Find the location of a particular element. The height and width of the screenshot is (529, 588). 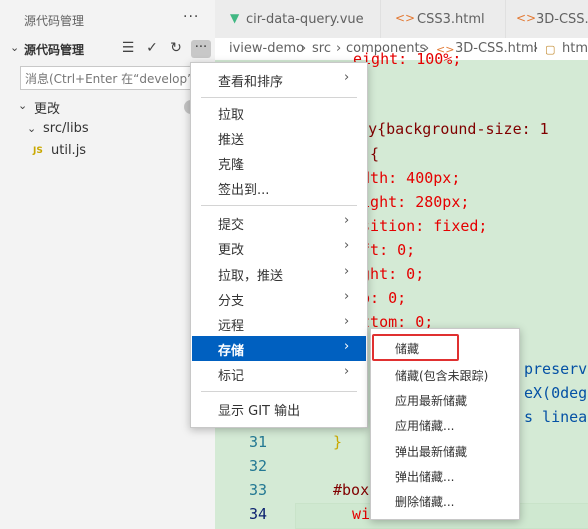

tab-3d-css-html: <> 3D-CSS.ht is located at coordinates (546, 19).